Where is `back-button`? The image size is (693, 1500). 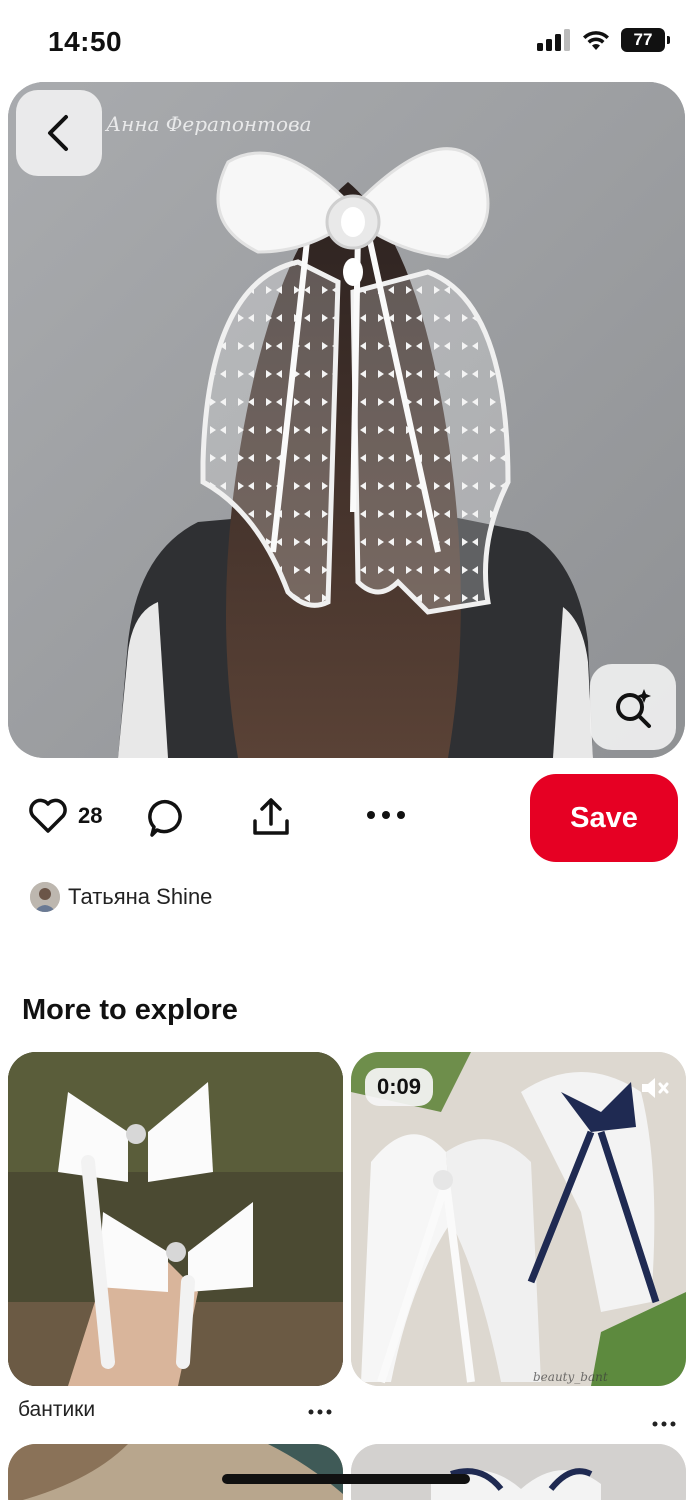
back-button is located at coordinates (59, 133).